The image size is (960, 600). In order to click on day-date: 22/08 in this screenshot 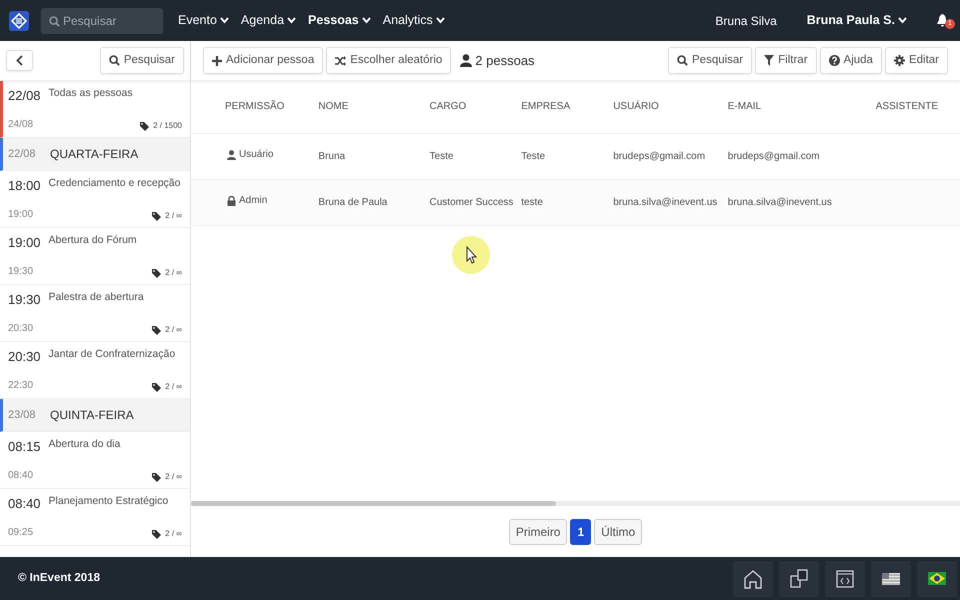, I will do `click(22, 154)`.